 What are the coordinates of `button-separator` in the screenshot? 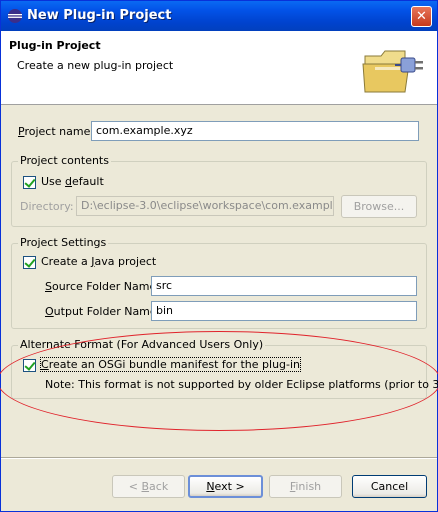 It's located at (219, 458).